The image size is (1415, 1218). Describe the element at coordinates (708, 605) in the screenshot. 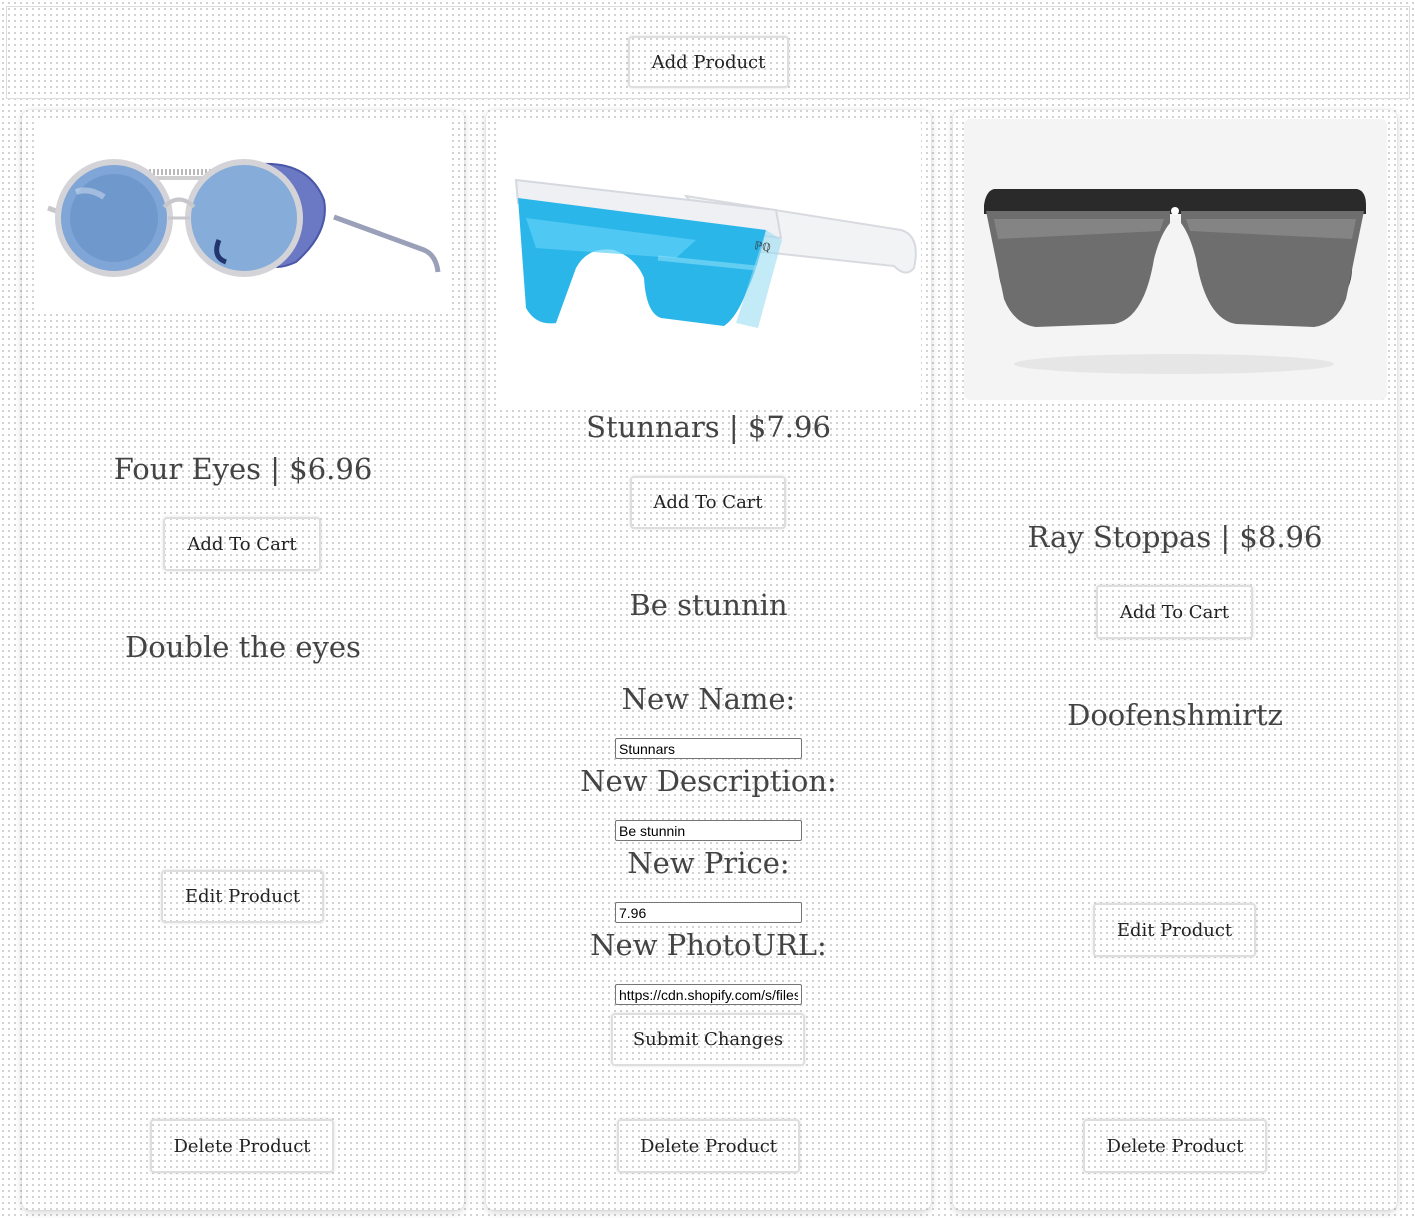

I see `product-description: Be stunnin` at that location.